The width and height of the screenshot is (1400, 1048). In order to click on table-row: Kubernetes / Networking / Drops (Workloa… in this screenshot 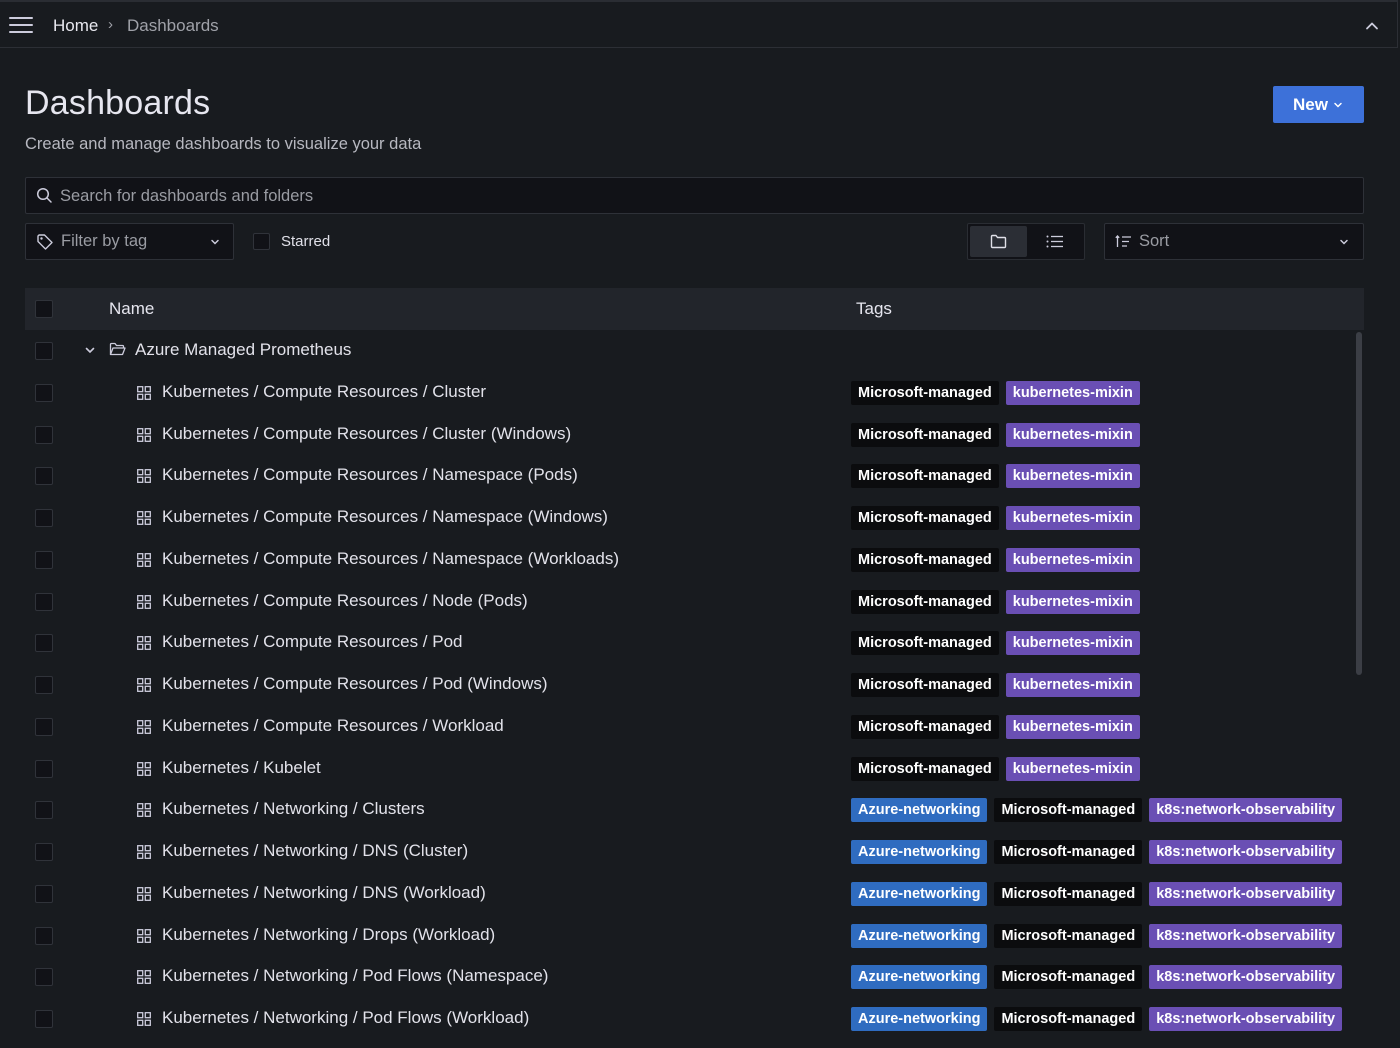, I will do `click(690, 936)`.